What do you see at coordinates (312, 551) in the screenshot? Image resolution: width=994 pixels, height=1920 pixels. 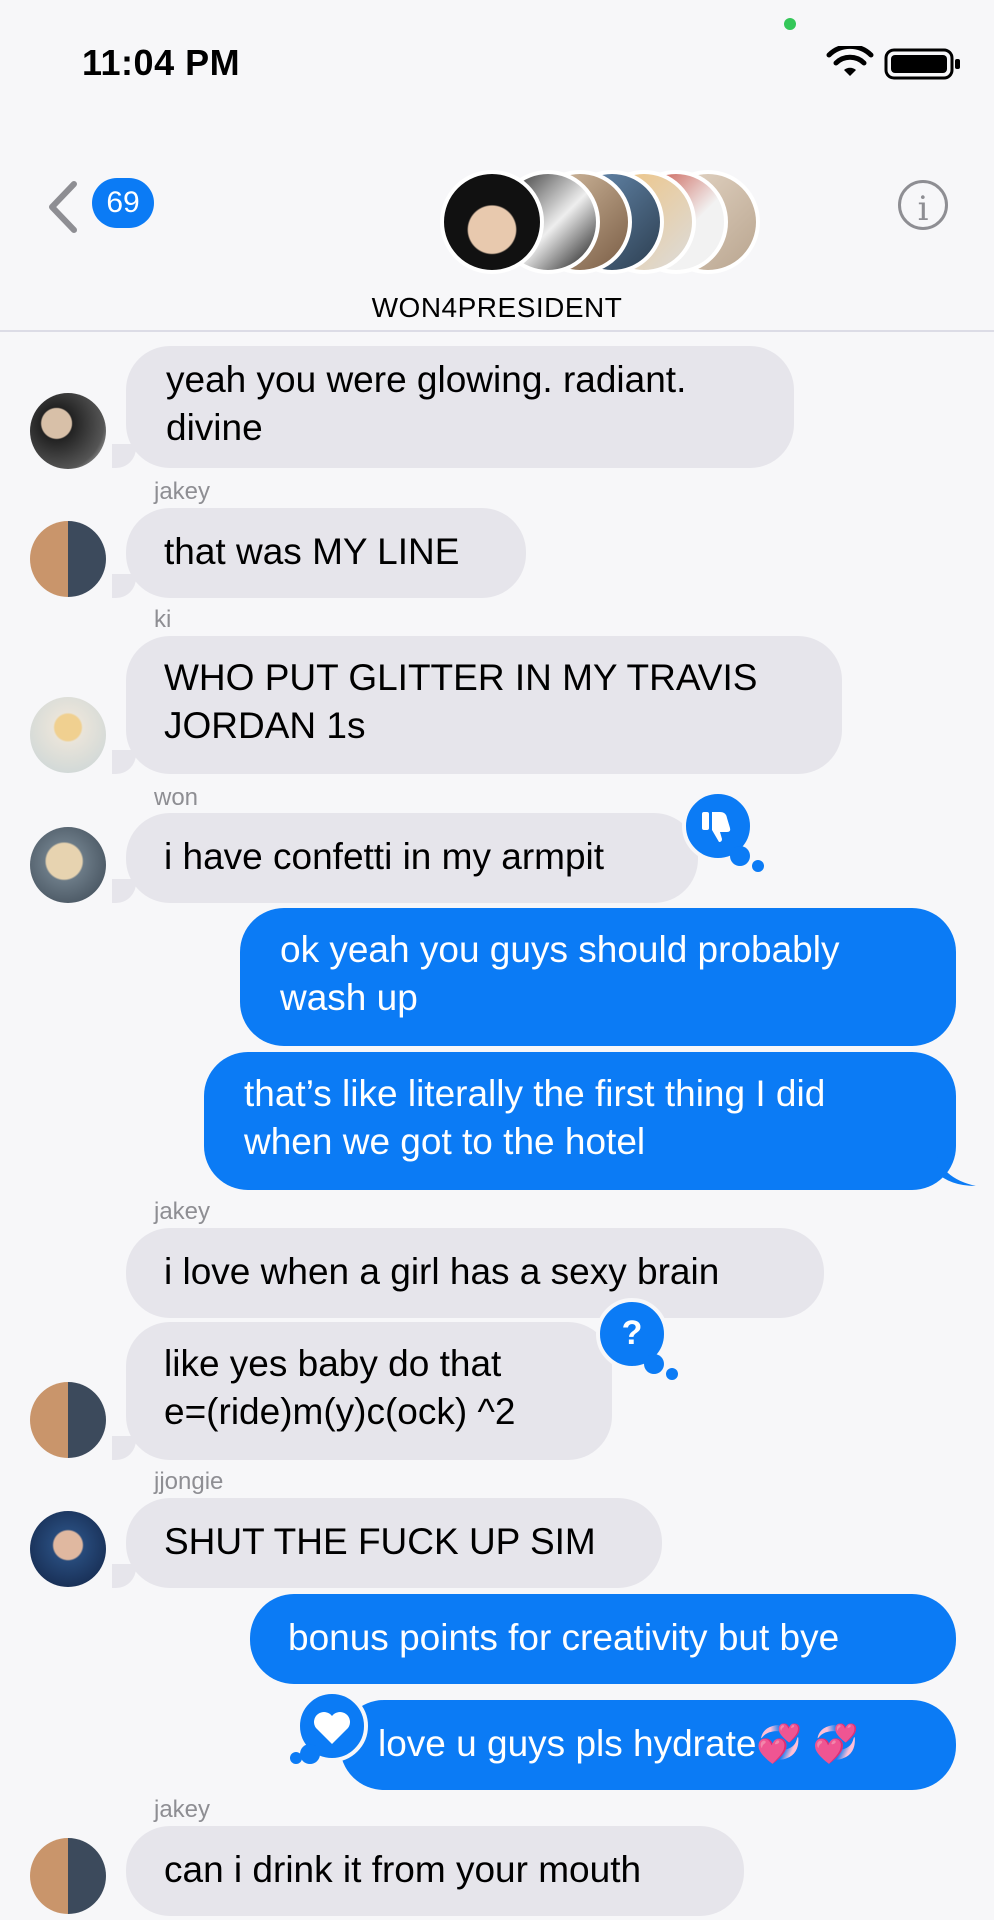 I see `message-text: that was MY LINE` at bounding box center [312, 551].